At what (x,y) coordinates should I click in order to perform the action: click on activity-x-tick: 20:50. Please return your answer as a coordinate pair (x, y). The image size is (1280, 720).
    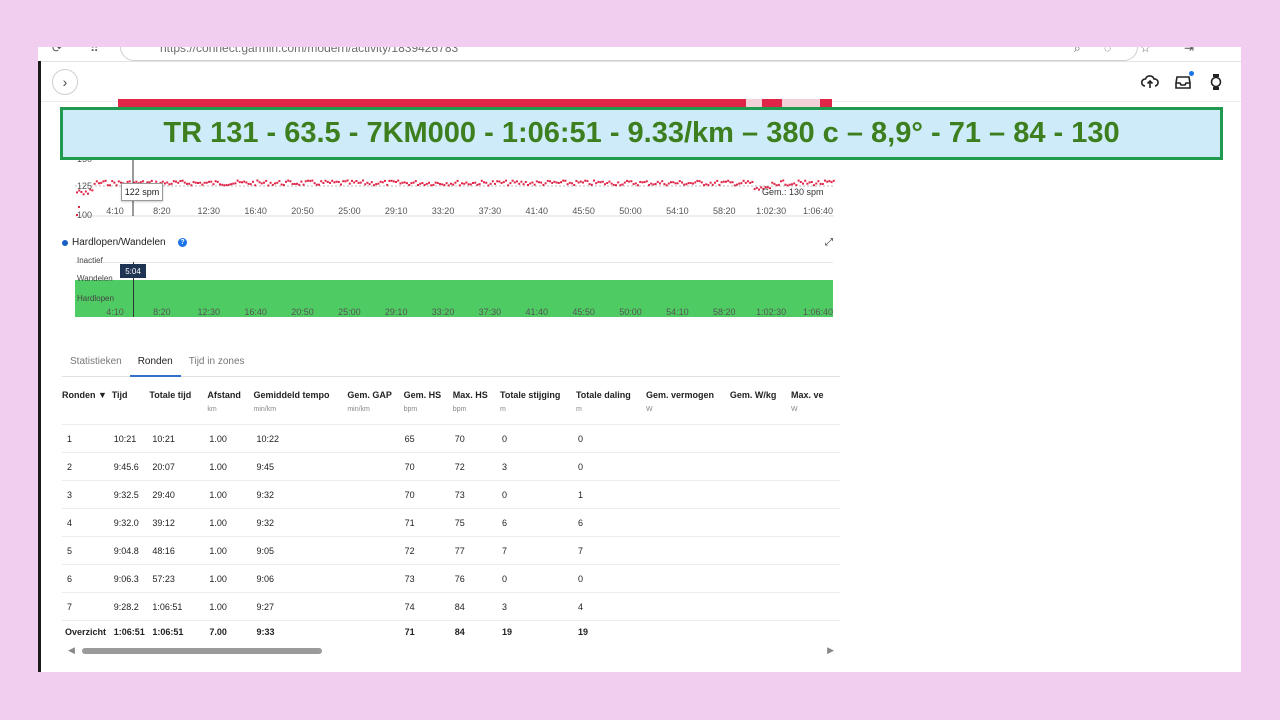
    Looking at the image, I should click on (302, 312).